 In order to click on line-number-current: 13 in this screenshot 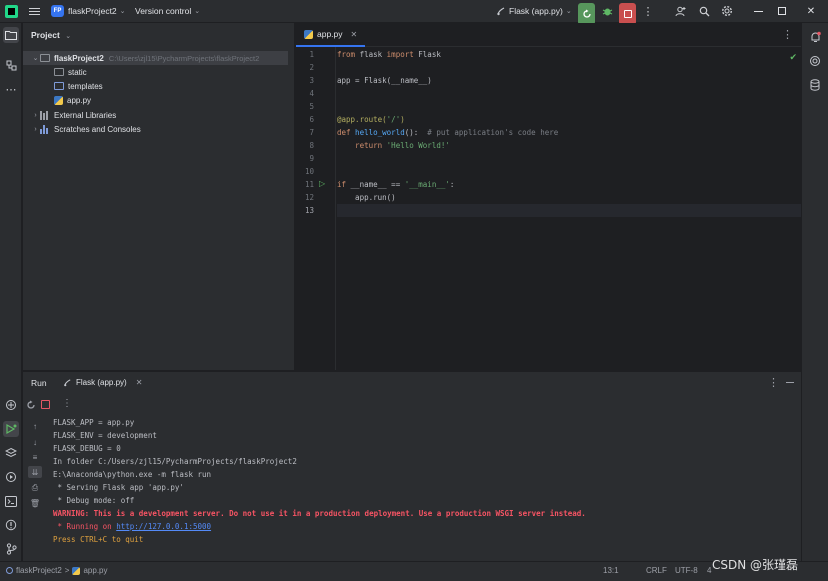, I will do `click(309, 210)`.